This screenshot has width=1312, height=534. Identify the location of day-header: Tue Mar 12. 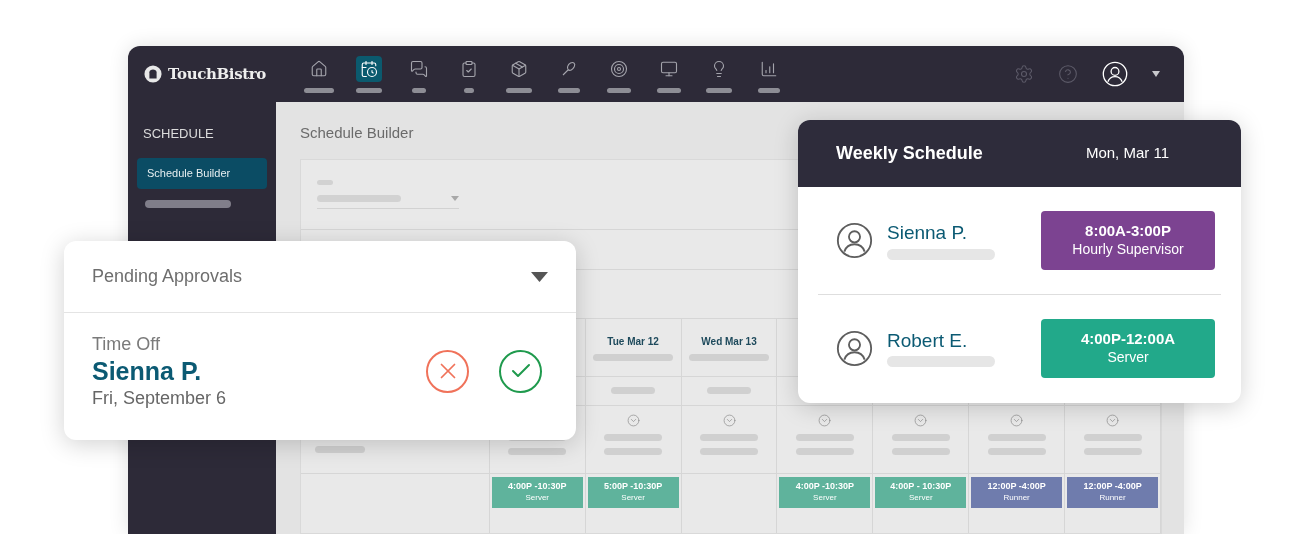
(633, 341).